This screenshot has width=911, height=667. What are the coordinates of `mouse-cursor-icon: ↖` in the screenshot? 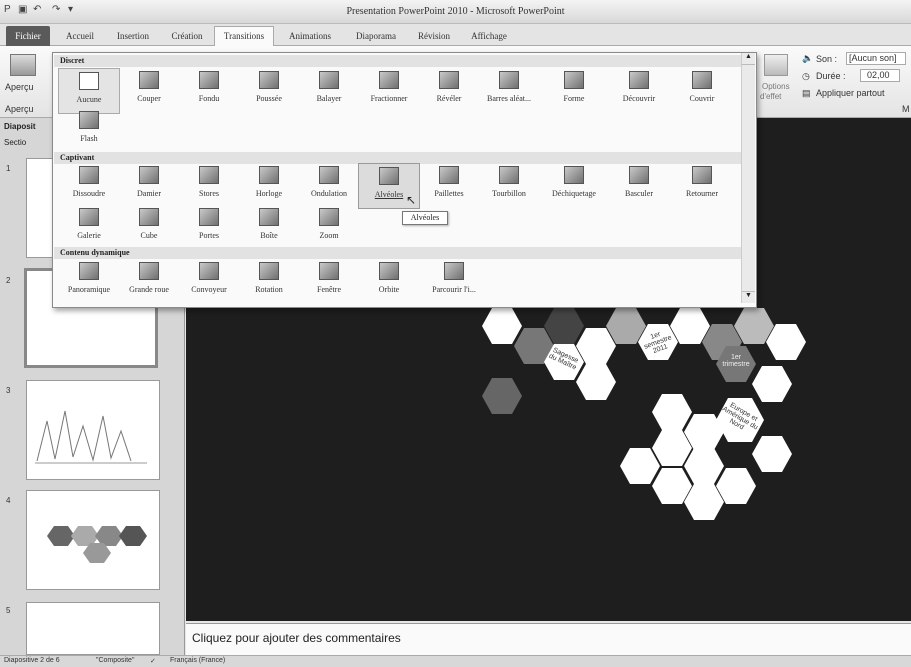 It's located at (411, 200).